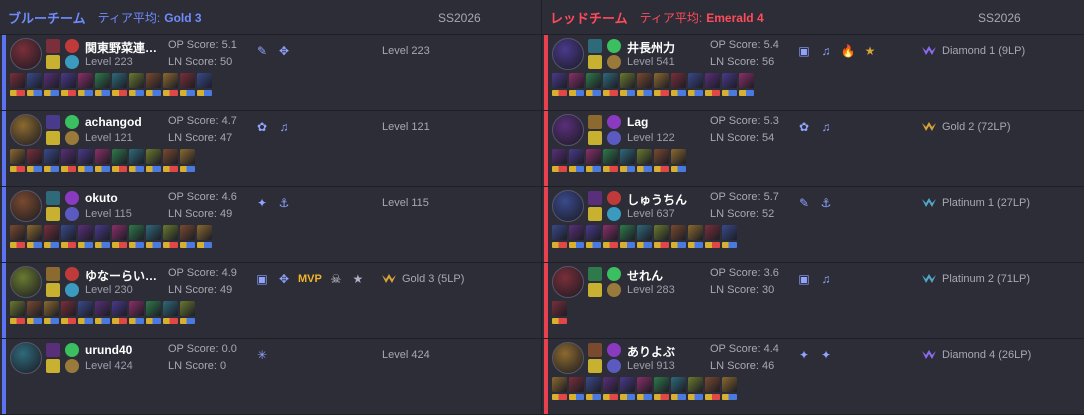 The width and height of the screenshot is (1084, 415). What do you see at coordinates (657, 199) in the screenshot?
I see `player-name: しゅうちん` at bounding box center [657, 199].